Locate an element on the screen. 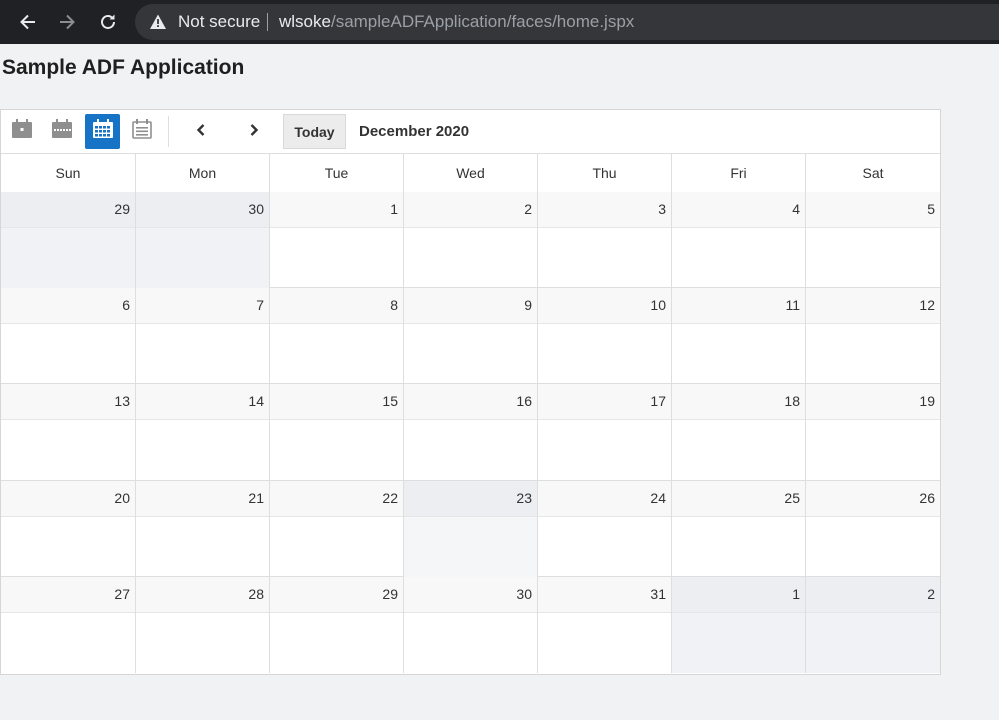  day-cell: 31 is located at coordinates (605, 625).